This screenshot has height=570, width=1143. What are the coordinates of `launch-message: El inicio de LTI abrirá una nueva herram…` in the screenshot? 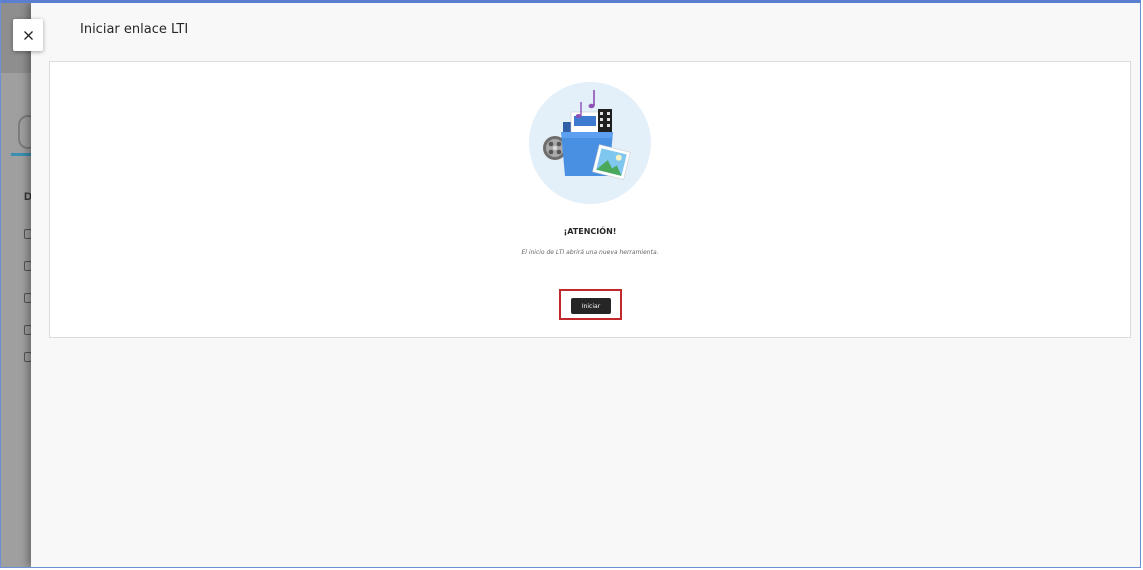 It's located at (590, 252).